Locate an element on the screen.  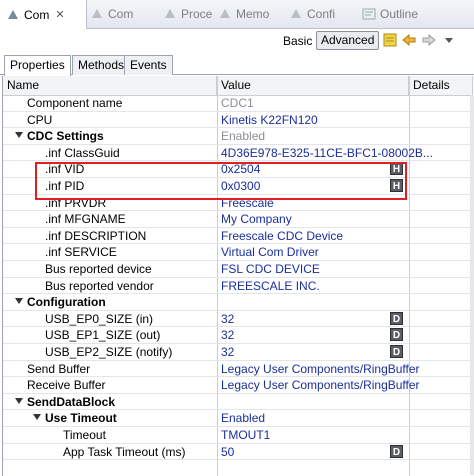
view-tab-label: Com is located at coordinates (121, 14).